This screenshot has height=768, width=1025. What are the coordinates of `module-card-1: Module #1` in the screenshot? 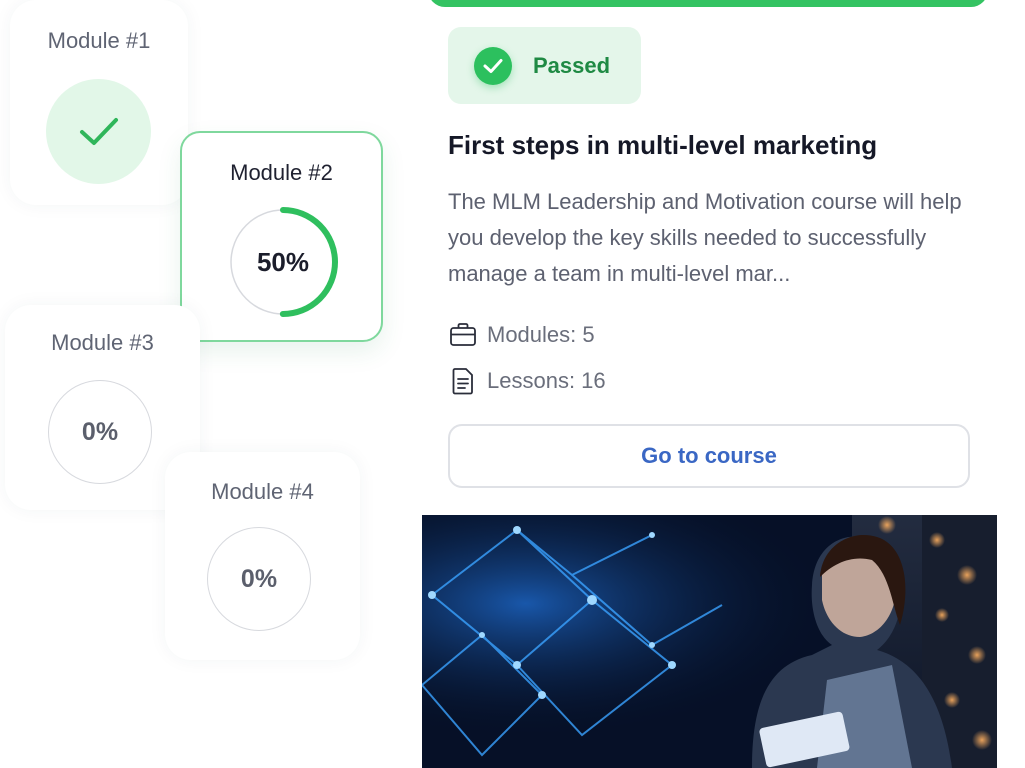 It's located at (99, 102).